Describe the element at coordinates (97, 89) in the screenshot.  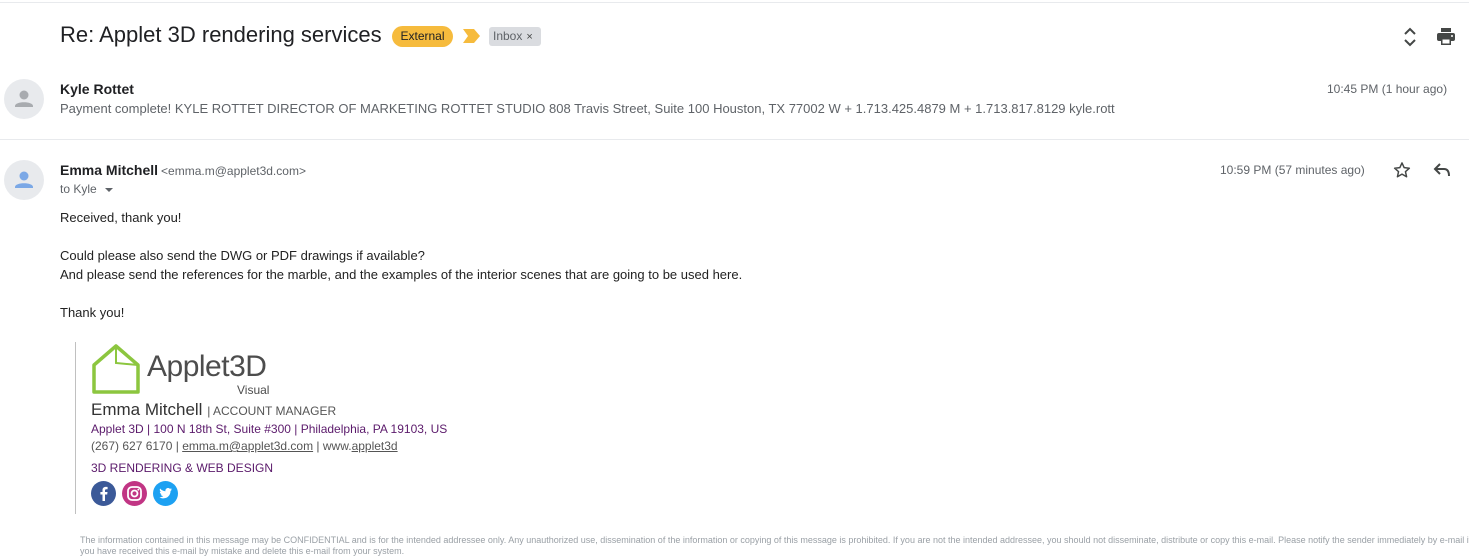
I see `sender-name: Kyle Rottet` at that location.